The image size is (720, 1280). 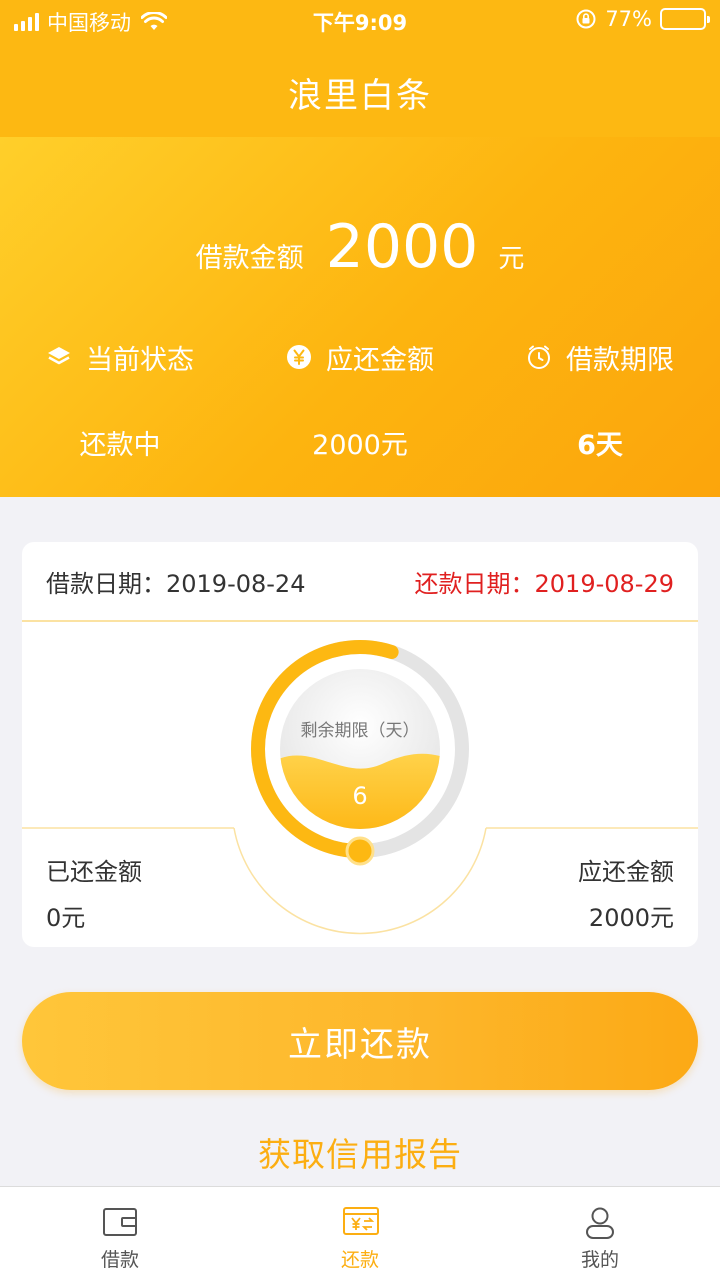 I want to click on loan-amount: 2000, so click(x=402, y=247).